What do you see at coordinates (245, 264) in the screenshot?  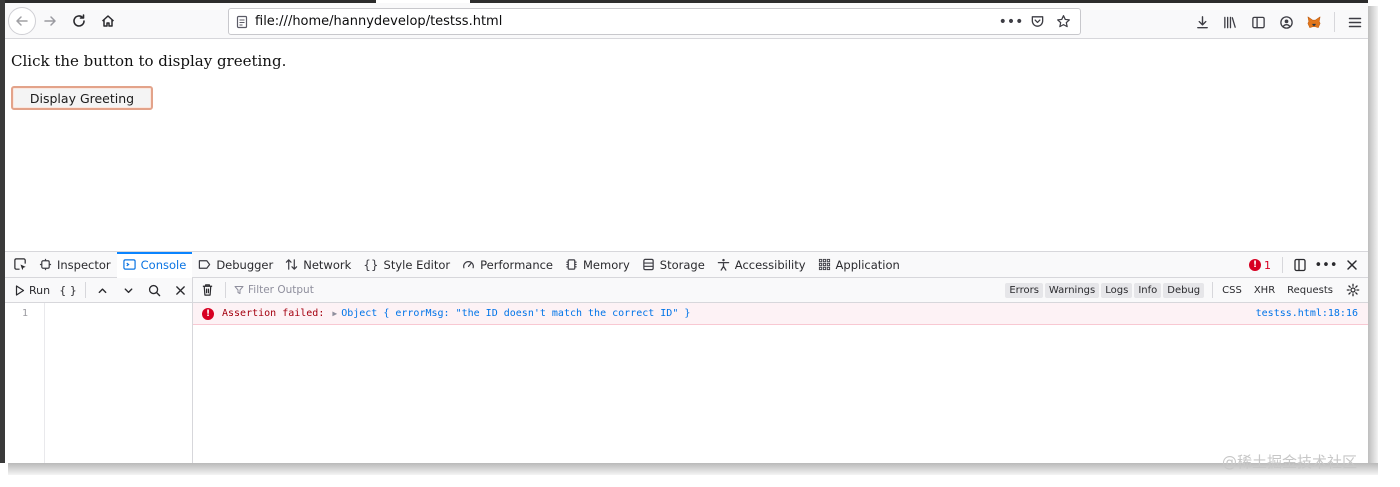 I see `tab-label: Debugger` at bounding box center [245, 264].